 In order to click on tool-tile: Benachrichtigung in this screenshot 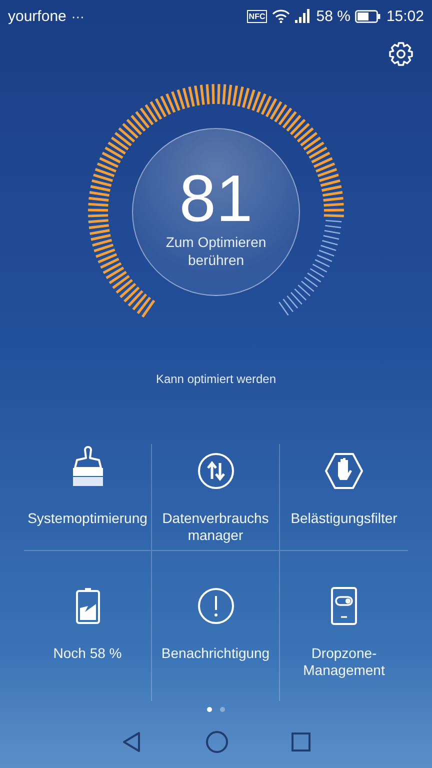, I will do `click(216, 626)`.